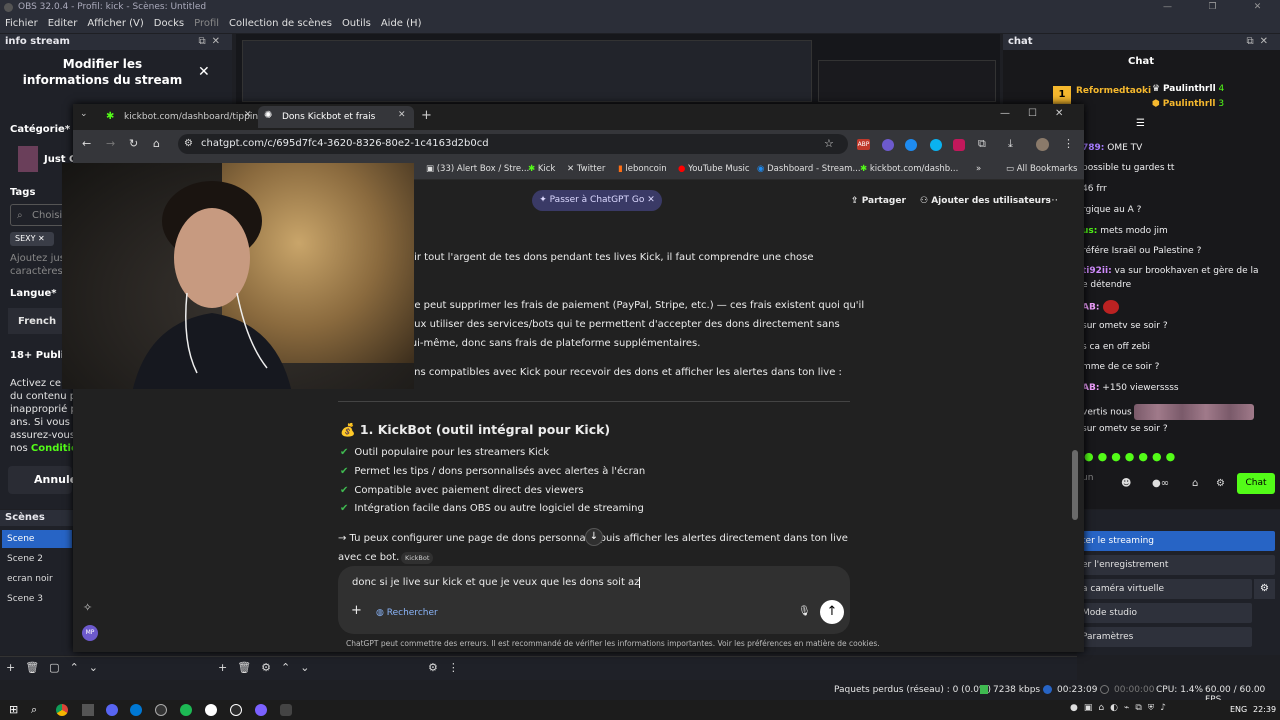 The width and height of the screenshot is (1280, 720). I want to click on start-streaming-button: ter le streaming, so click(1176, 541).